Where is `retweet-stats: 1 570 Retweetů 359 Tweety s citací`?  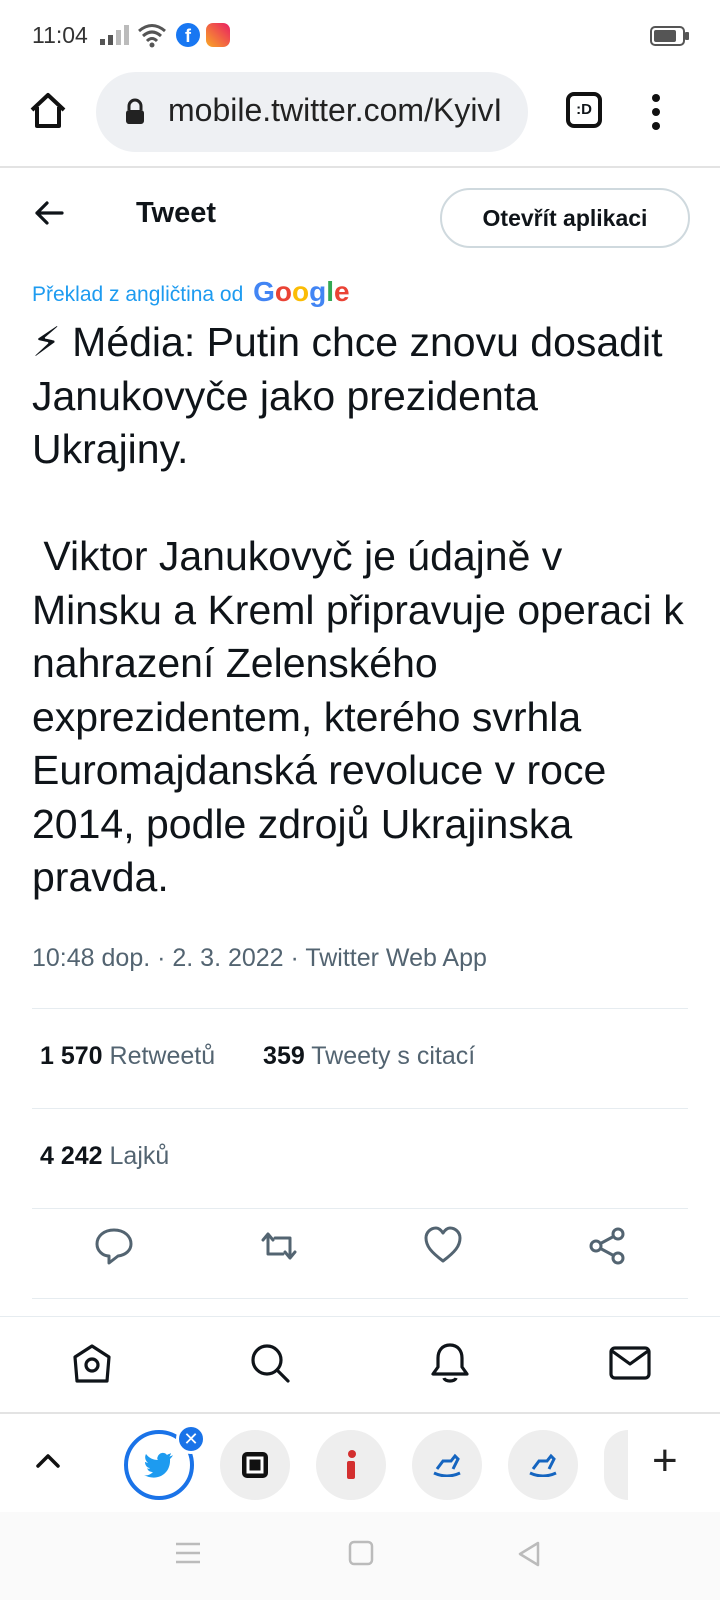 retweet-stats: 1 570 Retweetů 359 Tweety s citací is located at coordinates (257, 1056).